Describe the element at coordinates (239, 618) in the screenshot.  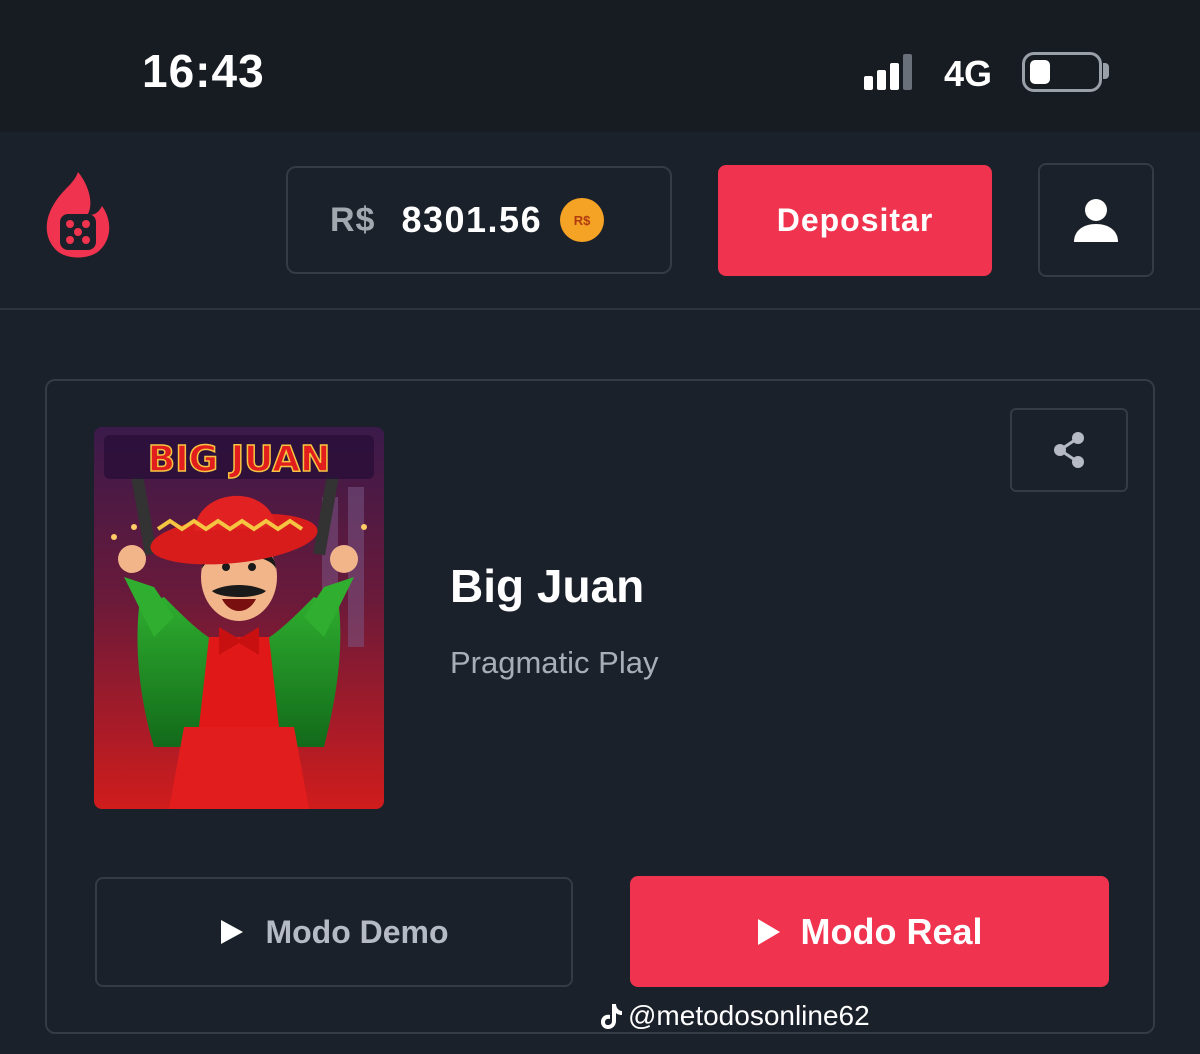
I see `game-thumbnail: BIG JUAN` at that location.